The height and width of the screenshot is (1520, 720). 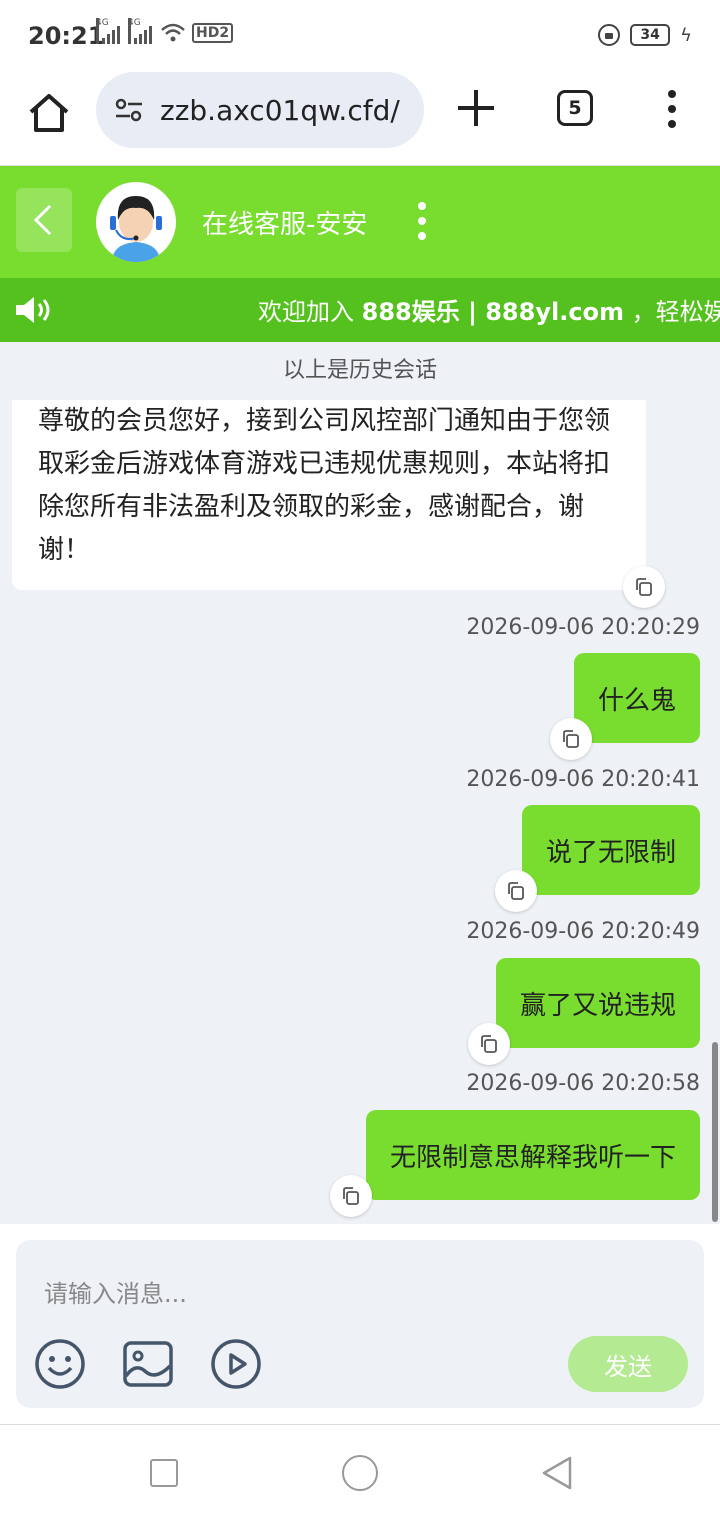 I want to click on url-text: zzb.axc01qw.cfd/, so click(x=280, y=110).